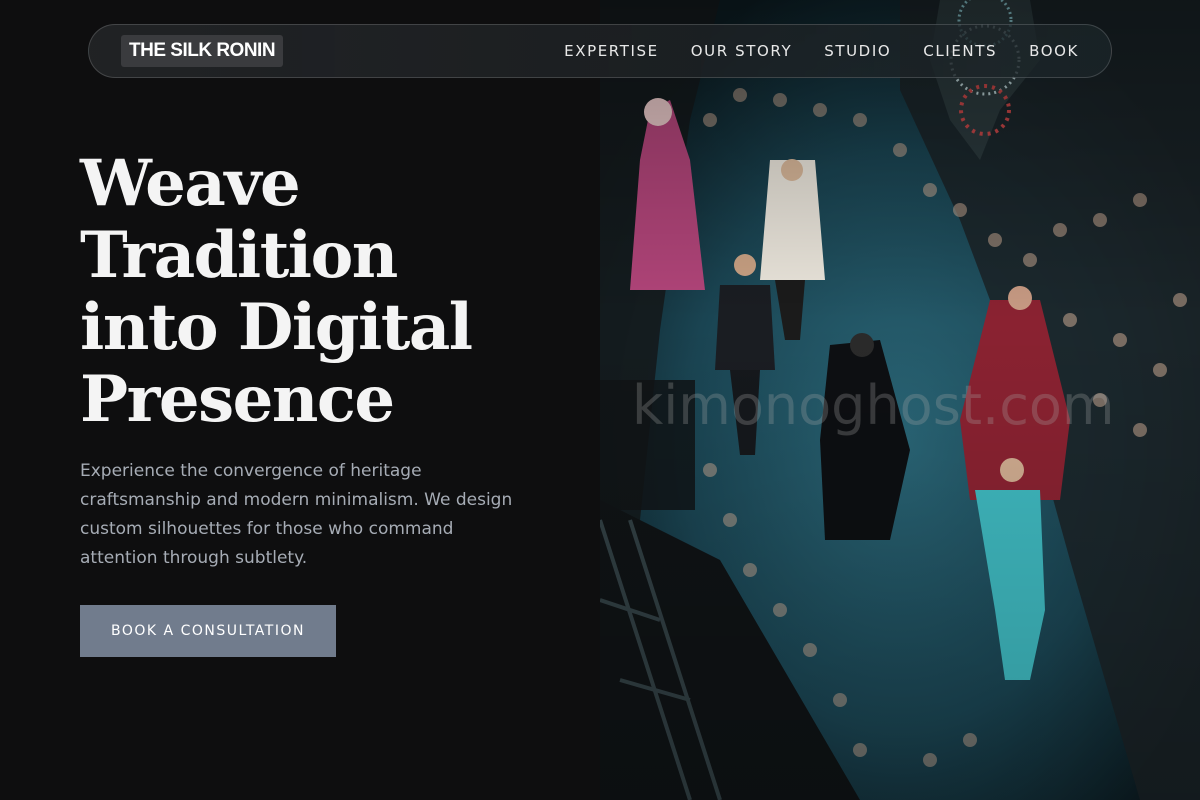 The image size is (1200, 800). What do you see at coordinates (821, 51) in the screenshot?
I see `nav-links: EXPERTISE OUR STORY STUDIO CLIENTS BOOK` at bounding box center [821, 51].